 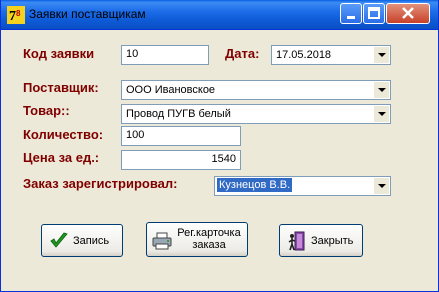 I want to click on quantity-field: 100, so click(x=181, y=136).